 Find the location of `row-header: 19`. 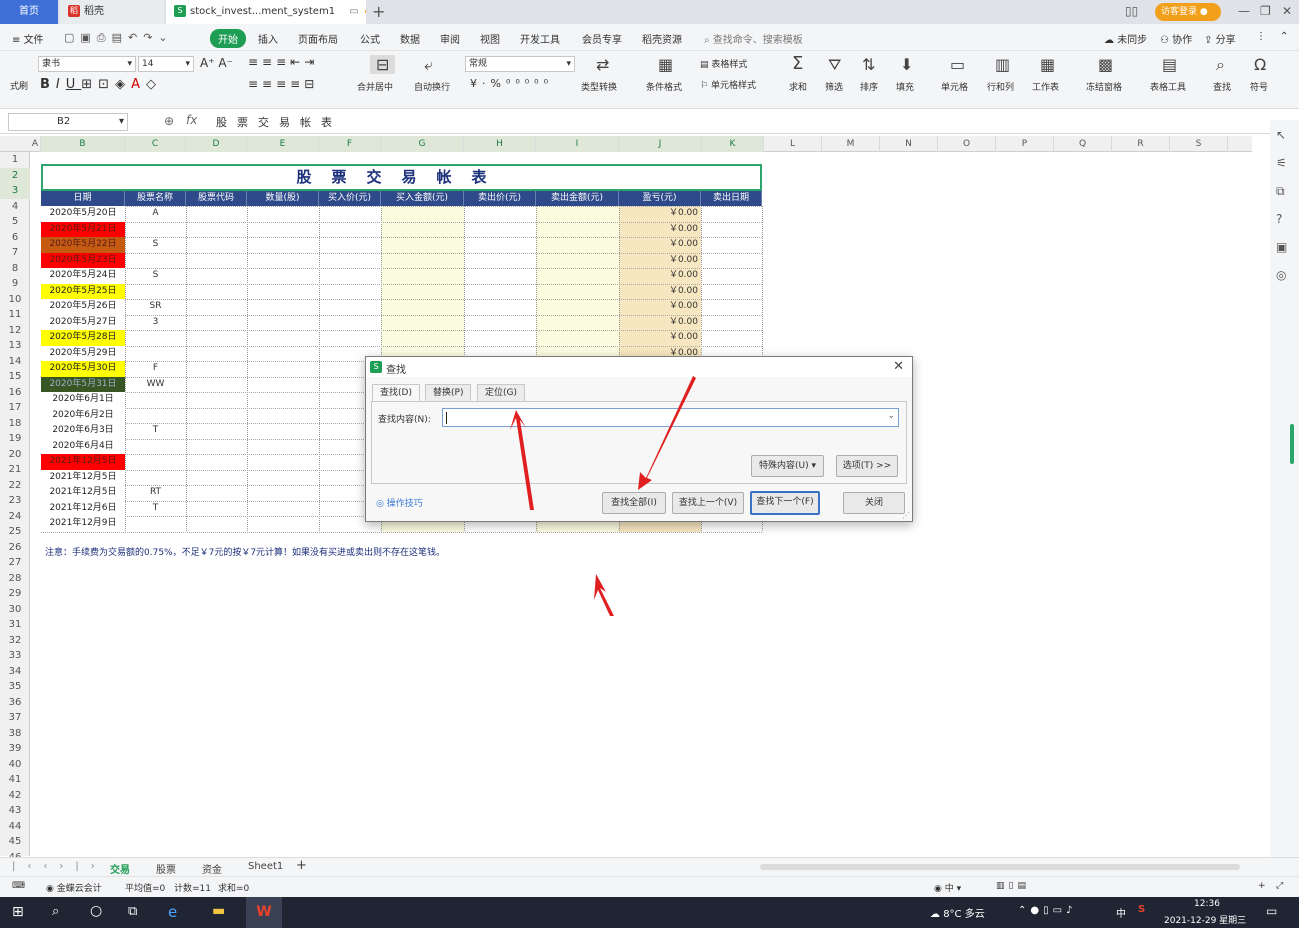

row-header: 19 is located at coordinates (15, 439).